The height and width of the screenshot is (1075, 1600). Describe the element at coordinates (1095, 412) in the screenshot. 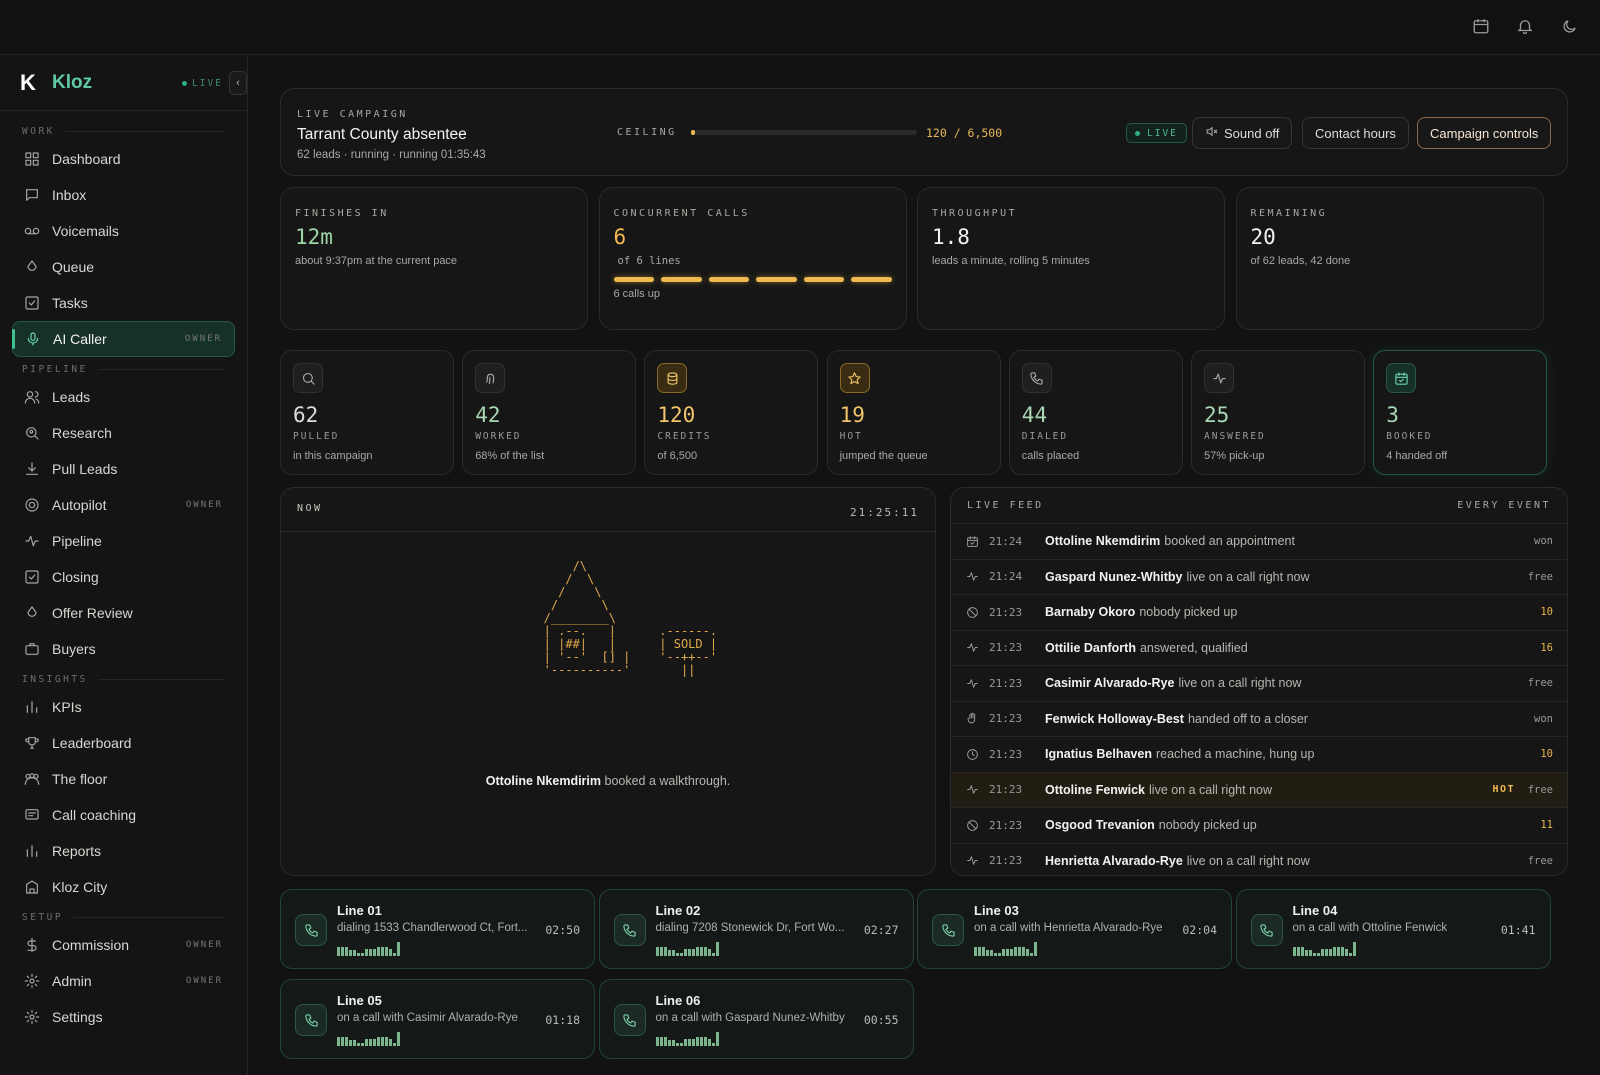

I see `tile-dialed: 44 DIALED calls placed` at that location.